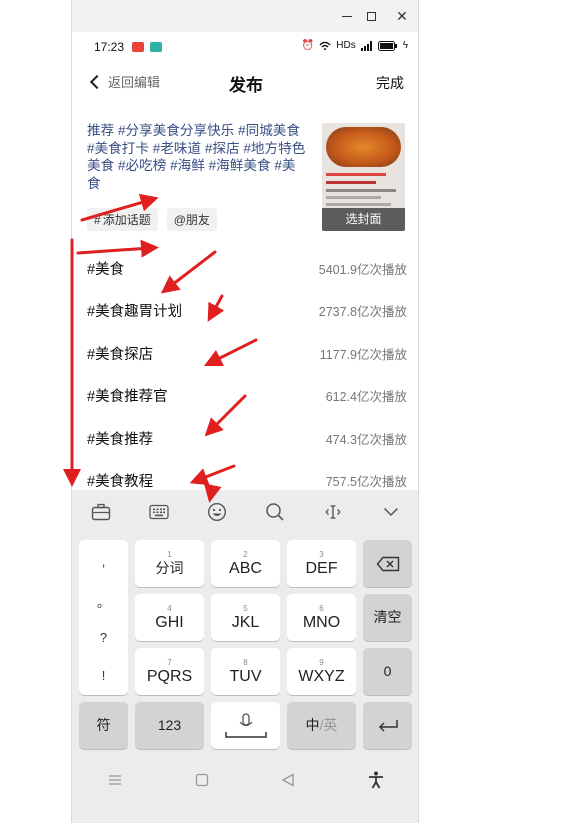  I want to click on chip-row: # 添加话题 @朋友, so click(152, 219).